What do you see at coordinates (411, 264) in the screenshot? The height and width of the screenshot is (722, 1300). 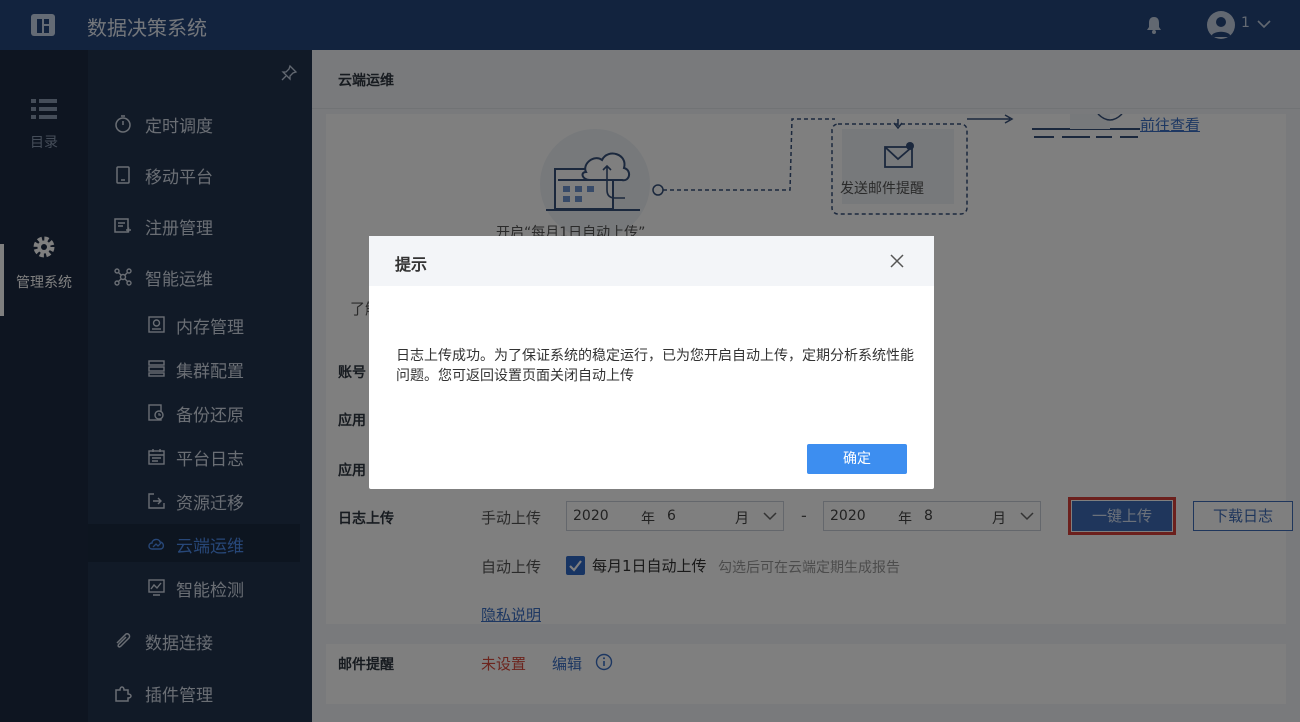 I see `dialog-title: 提示` at bounding box center [411, 264].